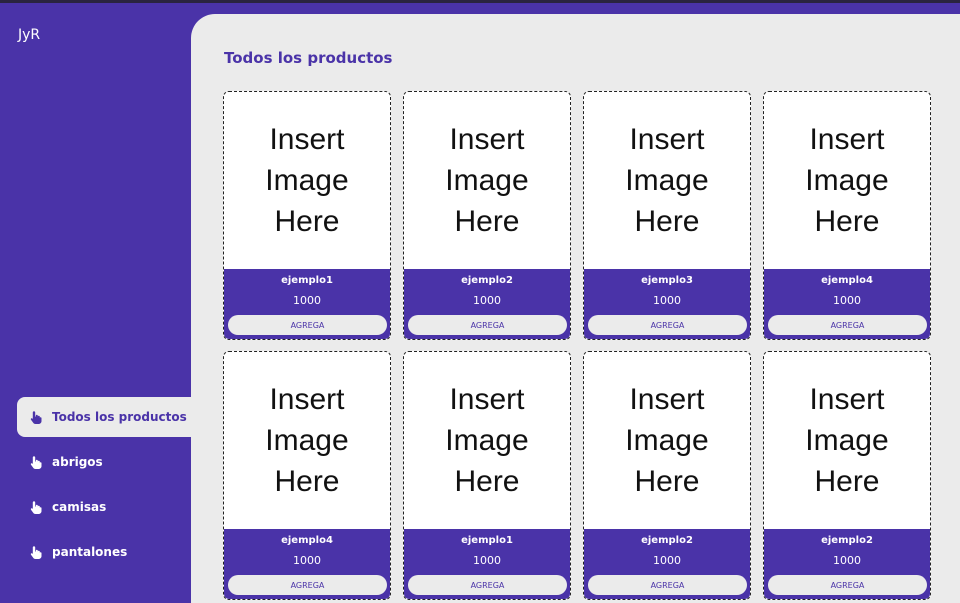 This screenshot has height=603, width=960. What do you see at coordinates (90, 552) in the screenshot?
I see `sidebar-item-label: pantalones` at bounding box center [90, 552].